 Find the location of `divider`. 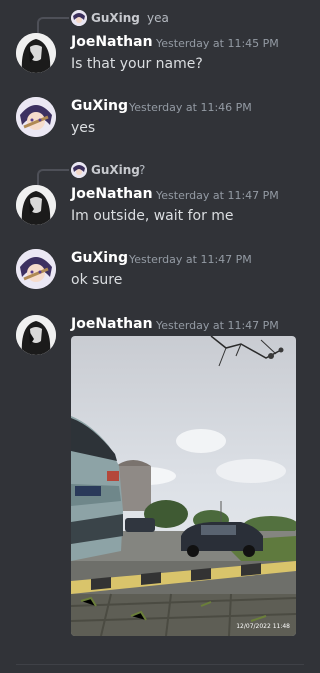

divider is located at coordinates (160, 664).